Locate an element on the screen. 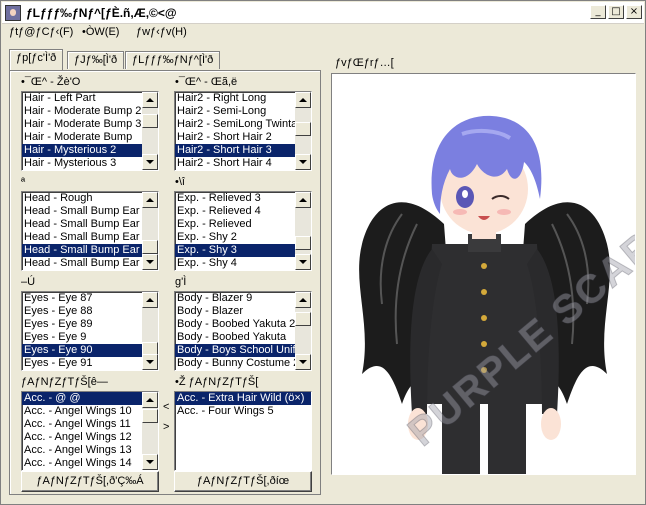  list-item: Acc. - Angel Wings 11 is located at coordinates (90, 424).